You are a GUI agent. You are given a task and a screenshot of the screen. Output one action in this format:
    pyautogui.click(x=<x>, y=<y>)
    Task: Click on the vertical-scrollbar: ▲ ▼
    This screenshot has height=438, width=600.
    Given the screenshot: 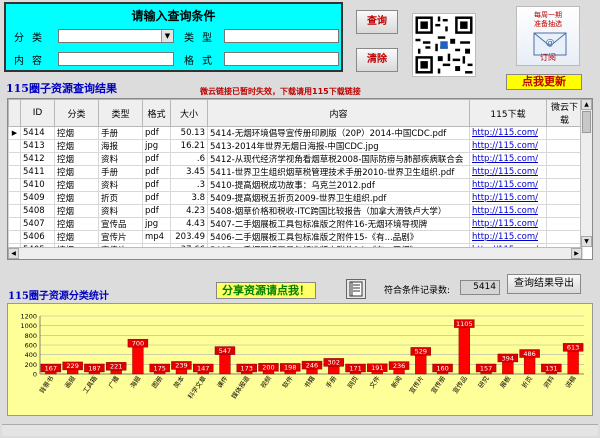 What is the action you would take?
    pyautogui.click(x=586, y=173)
    